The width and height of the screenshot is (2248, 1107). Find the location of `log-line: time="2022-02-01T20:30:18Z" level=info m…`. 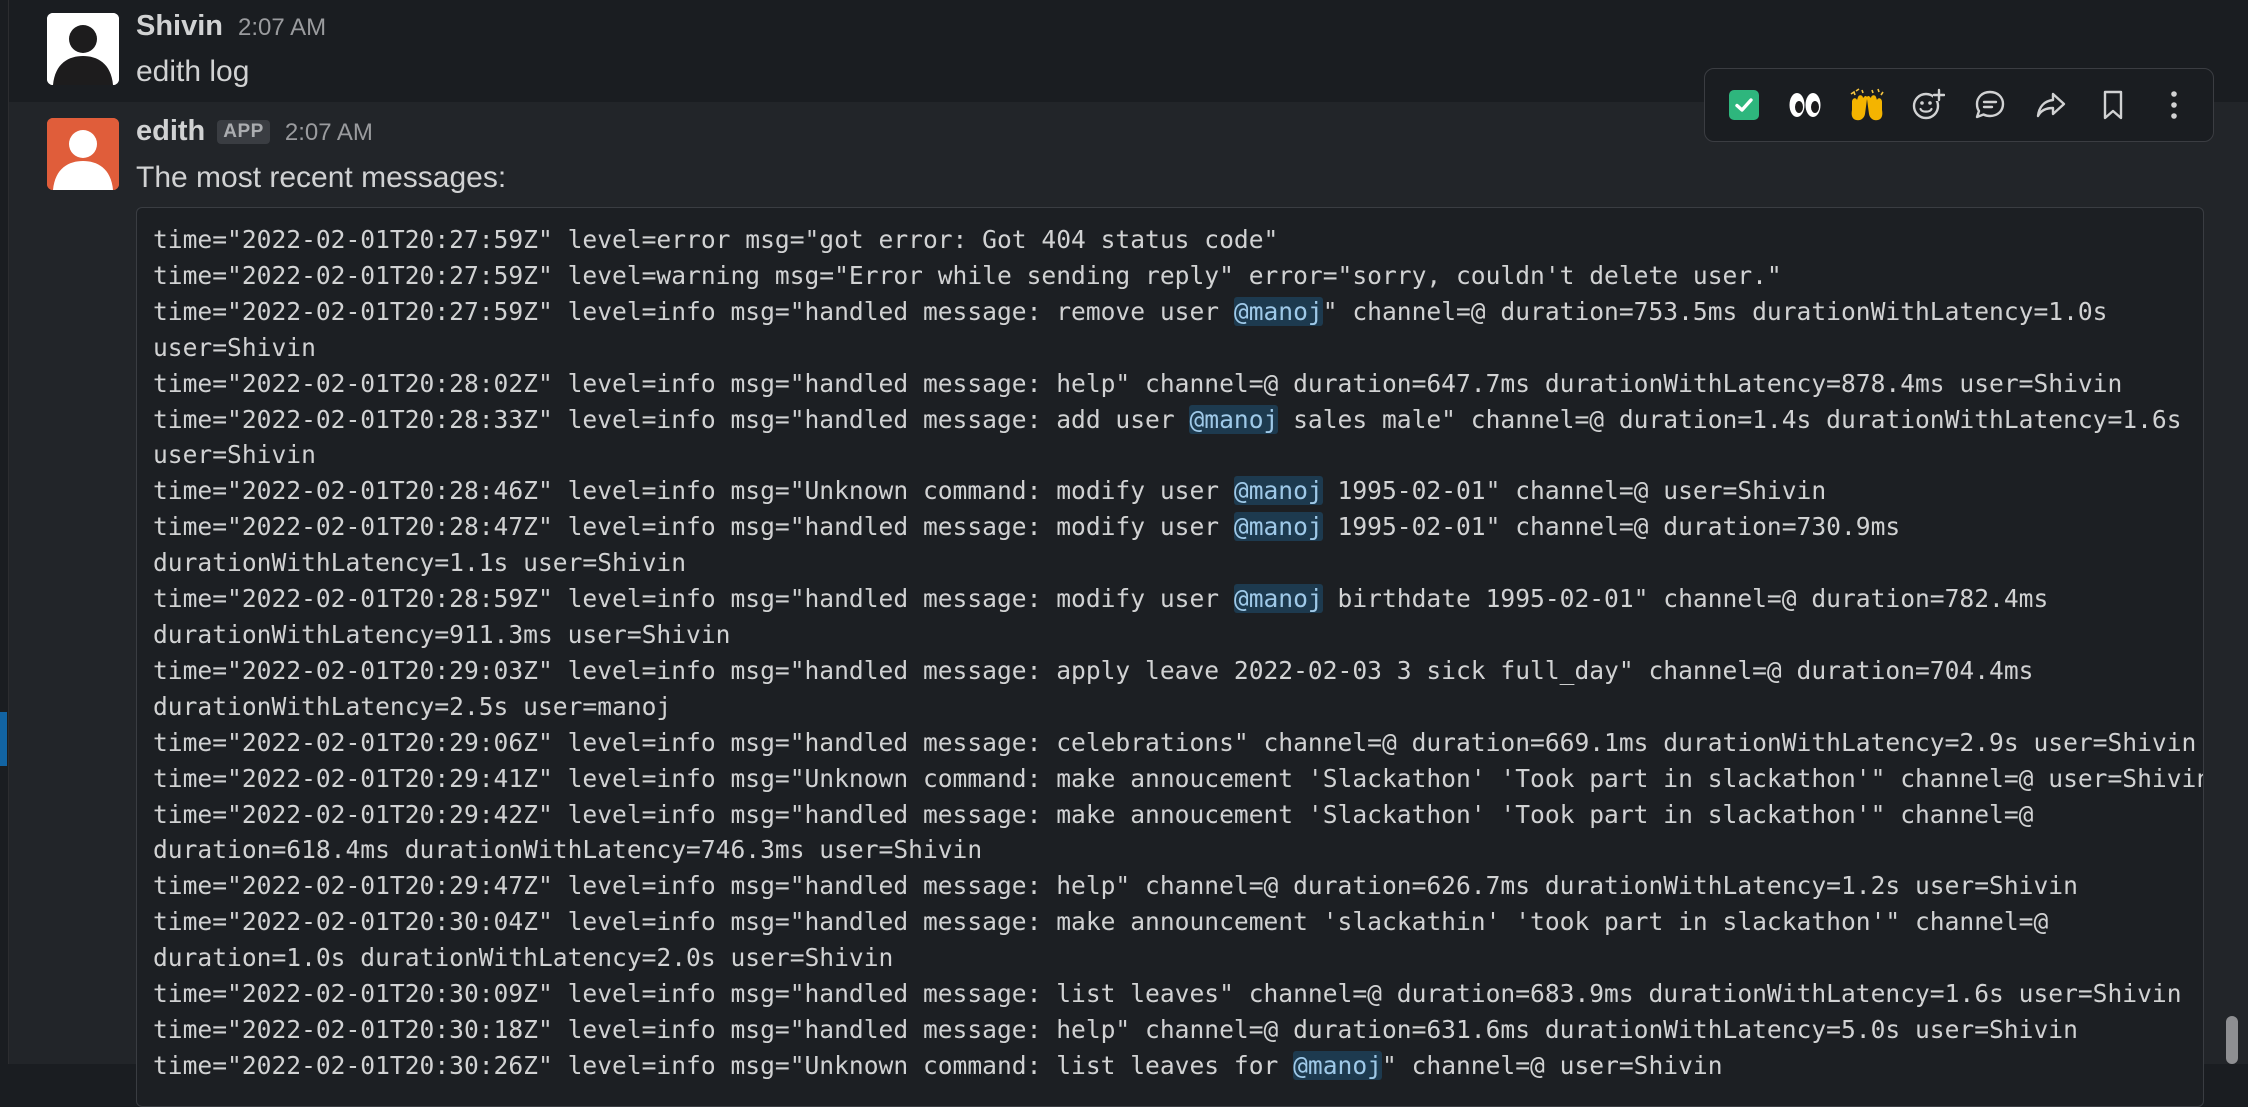

log-line: time="2022-02-01T20:30:18Z" level=info m… is located at coordinates (1170, 1030).